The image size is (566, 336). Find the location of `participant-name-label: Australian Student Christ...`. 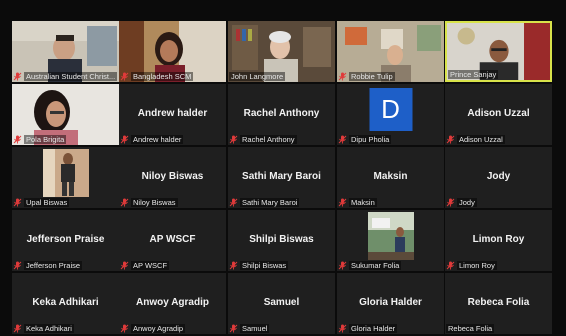

participant-name-label: Australian Student Christ... is located at coordinates (65, 76).